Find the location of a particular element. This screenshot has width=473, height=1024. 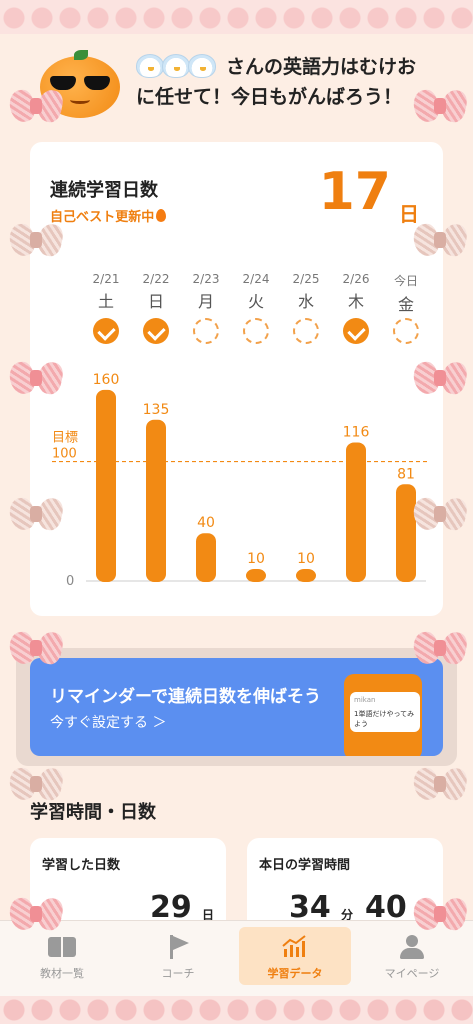

reminder-title: リマインダーで連続日数を伸ばそう is located at coordinates (185, 697).